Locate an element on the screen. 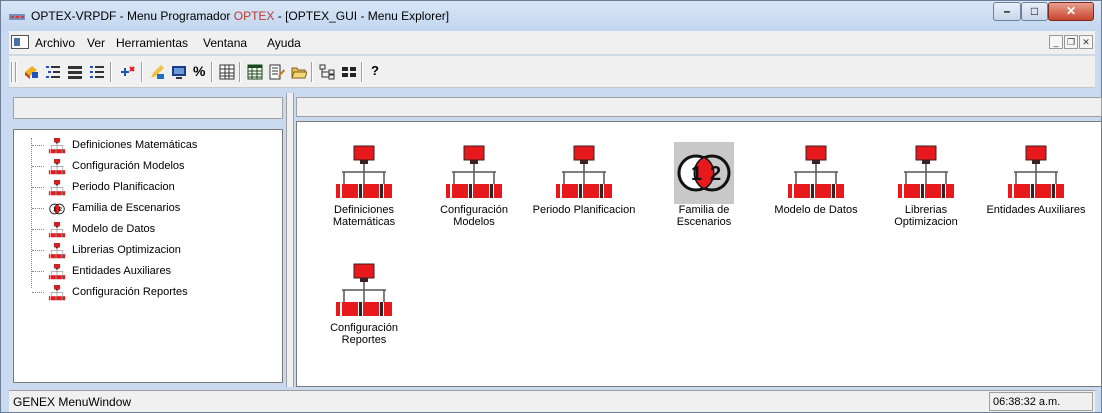  status-text: GENEX MenuWindow is located at coordinates (72, 402).